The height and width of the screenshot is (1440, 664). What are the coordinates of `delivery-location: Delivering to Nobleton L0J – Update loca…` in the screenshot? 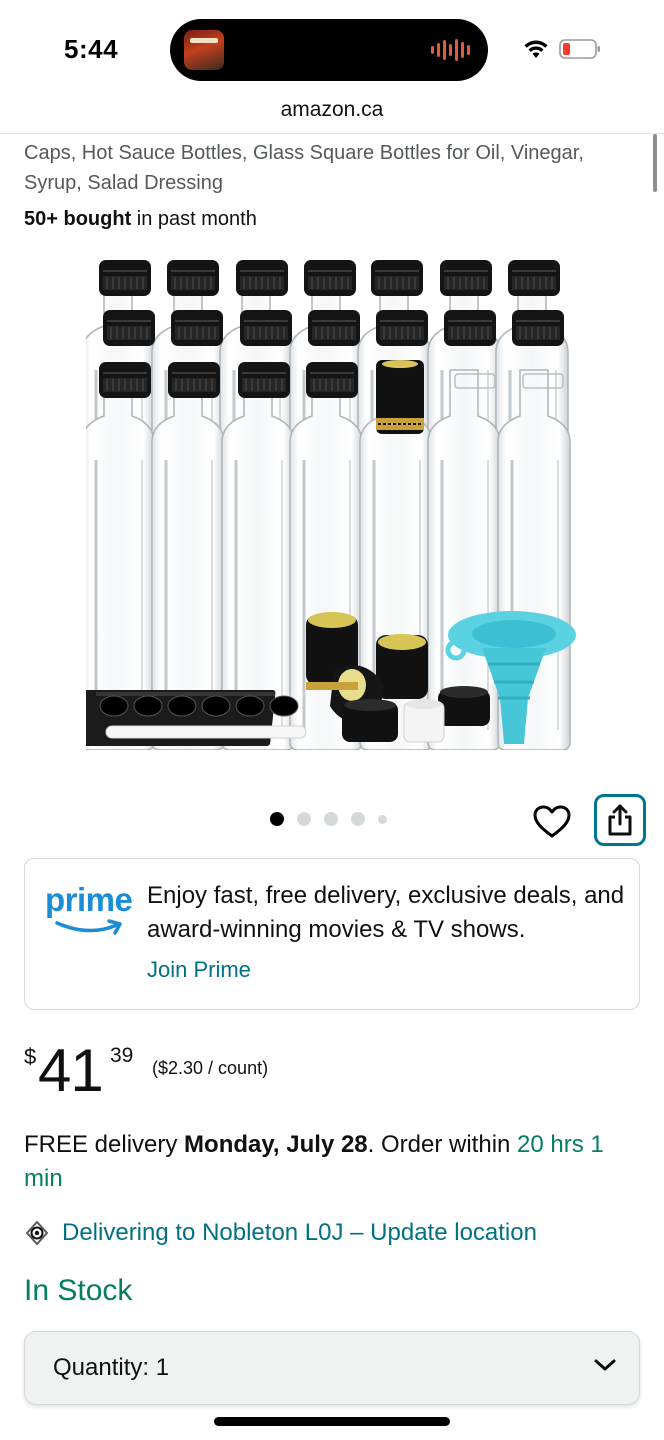 It's located at (280, 1233).